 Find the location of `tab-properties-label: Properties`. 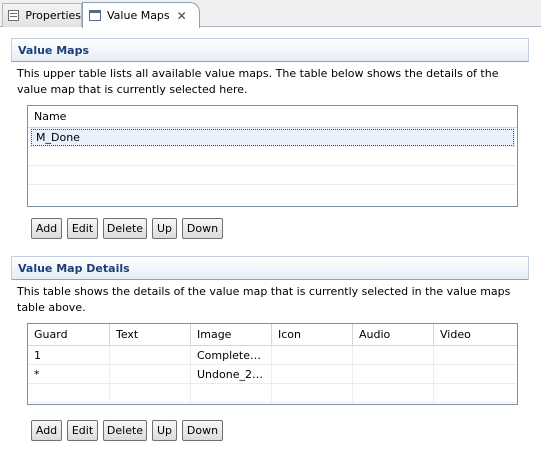

tab-properties-label: Properties is located at coordinates (53, 15).